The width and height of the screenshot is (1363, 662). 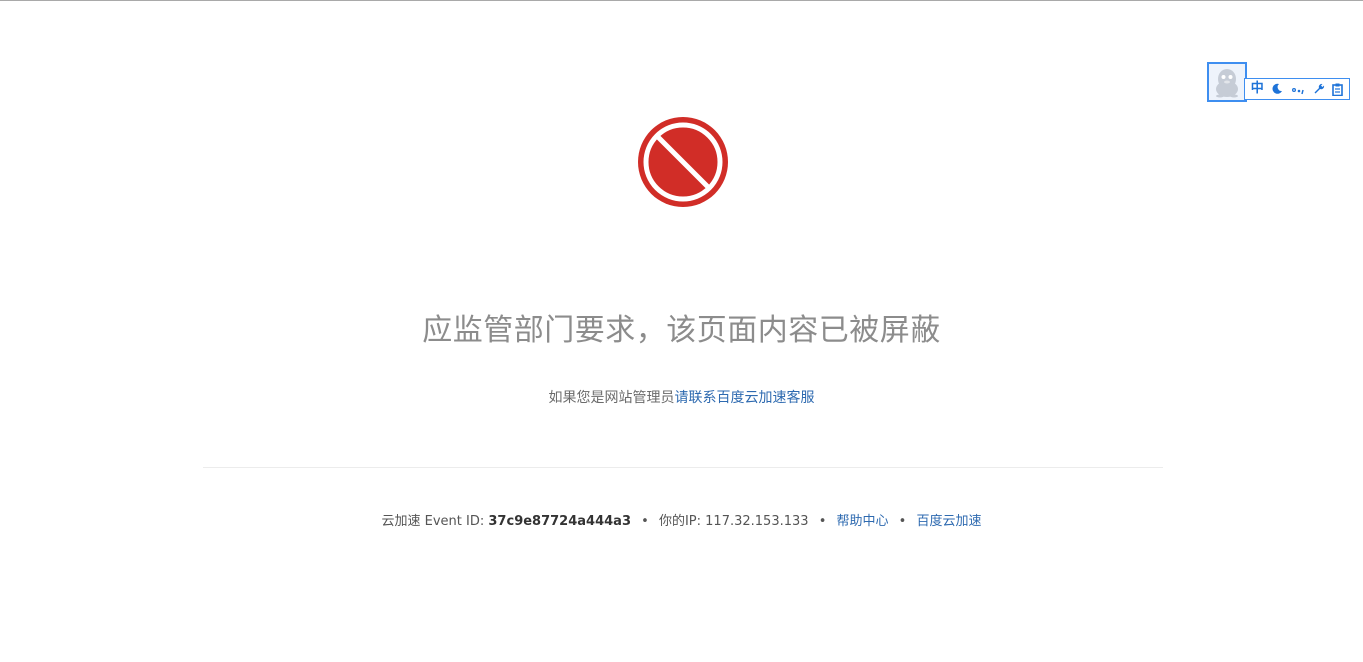 What do you see at coordinates (681, 330) in the screenshot?
I see `blocked-headline: 应监管部门要求，该页面内容已被屏蔽` at bounding box center [681, 330].